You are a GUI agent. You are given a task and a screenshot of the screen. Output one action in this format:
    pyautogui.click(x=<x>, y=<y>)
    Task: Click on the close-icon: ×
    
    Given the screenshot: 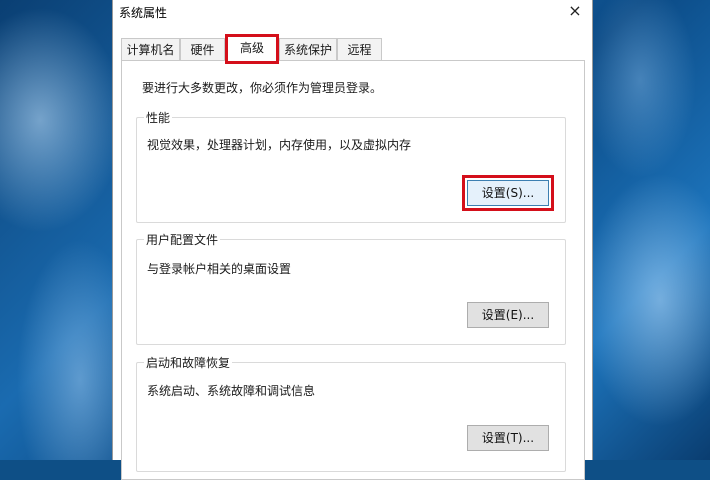 What is the action you would take?
    pyautogui.click(x=575, y=12)
    